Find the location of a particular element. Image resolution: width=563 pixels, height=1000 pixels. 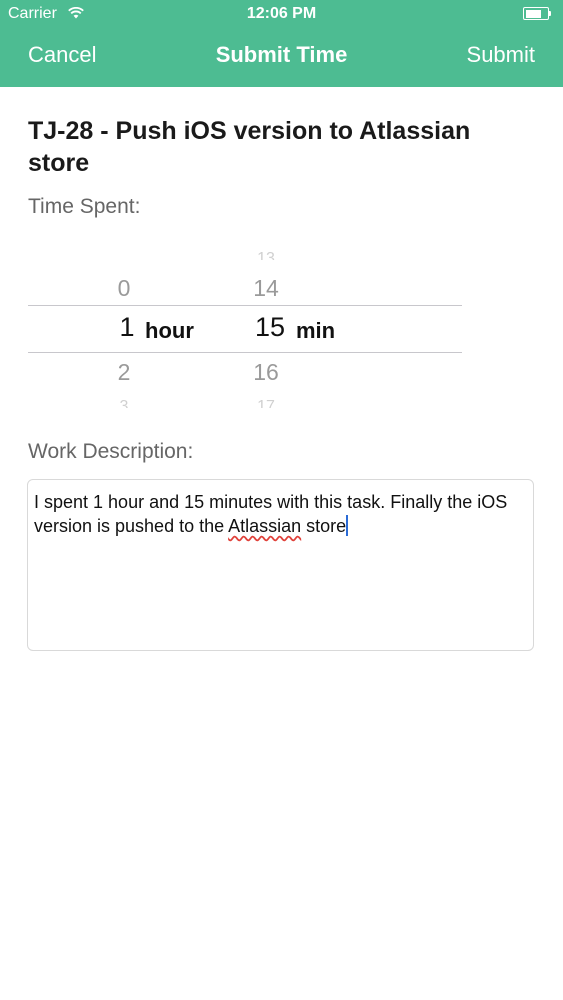

status-bar: Carrier 12:06 PM is located at coordinates (281, 15).